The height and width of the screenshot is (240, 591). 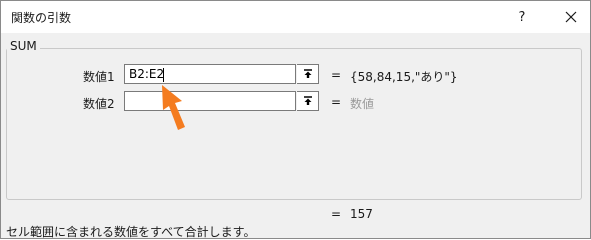 I want to click on arg2-equals: =, so click(x=336, y=102).